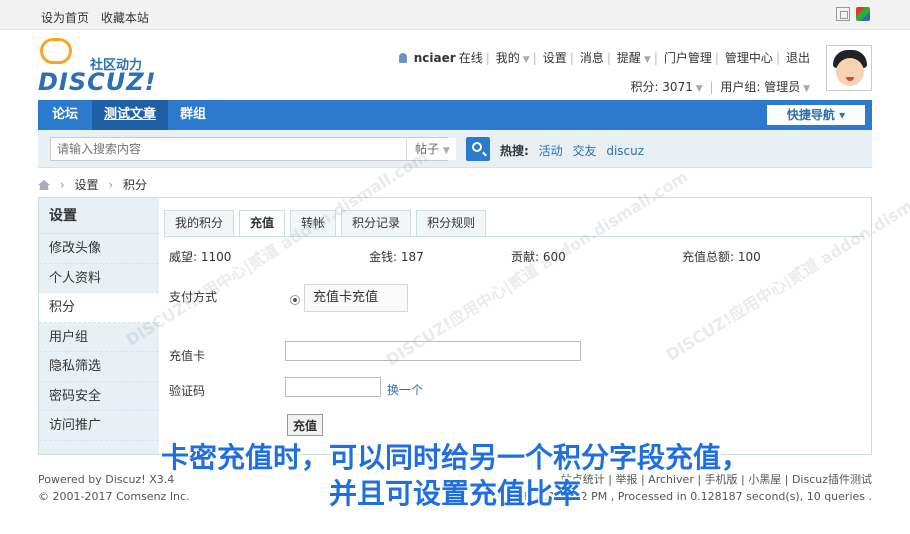 This screenshot has width=910, height=534. I want to click on search-bar: 帖子 ▼ 热搜: 活动 交友 discuz, so click(455, 149).